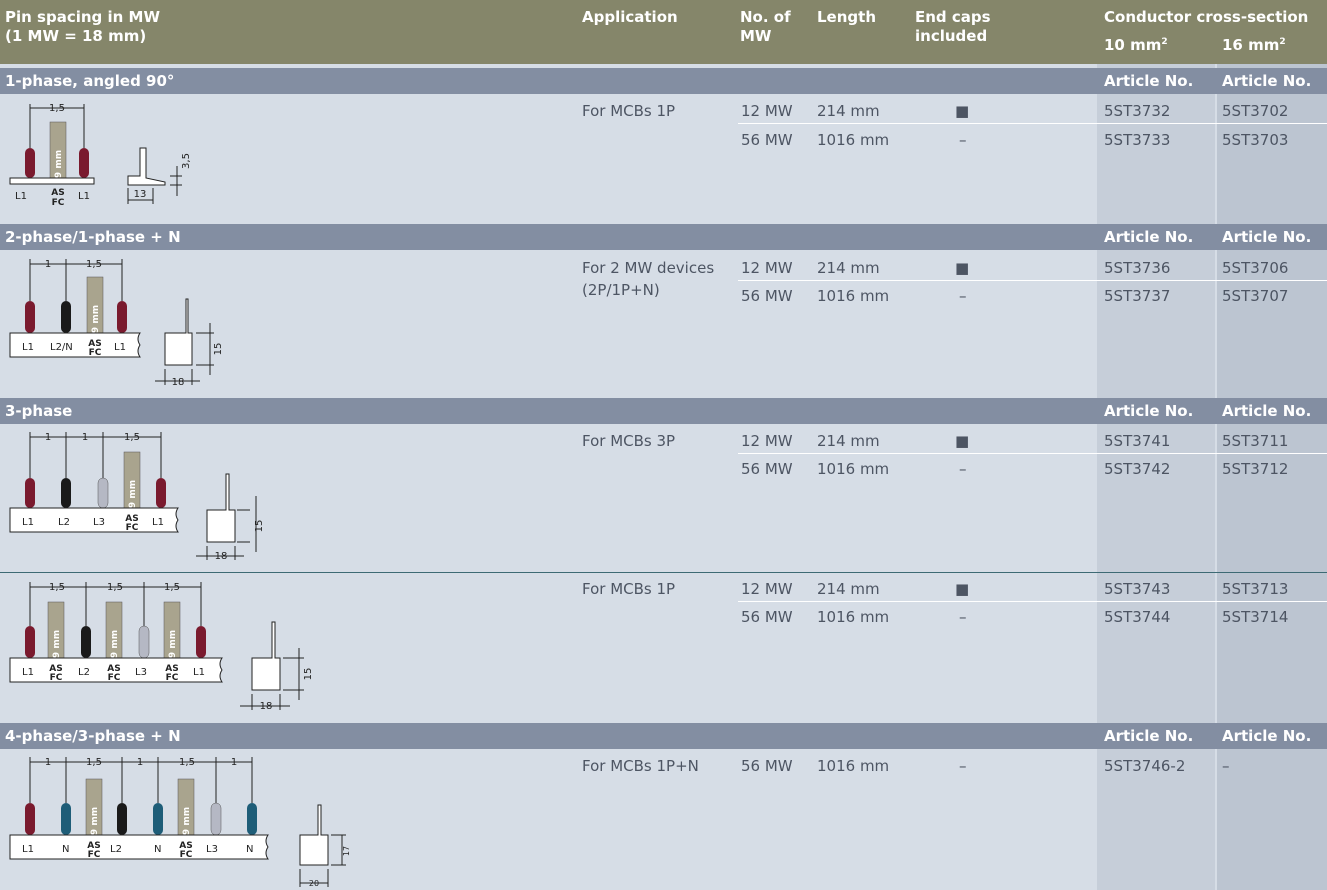 This screenshot has width=1327, height=890. I want to click on article-10-4b: 5ST3744, so click(1137, 617).